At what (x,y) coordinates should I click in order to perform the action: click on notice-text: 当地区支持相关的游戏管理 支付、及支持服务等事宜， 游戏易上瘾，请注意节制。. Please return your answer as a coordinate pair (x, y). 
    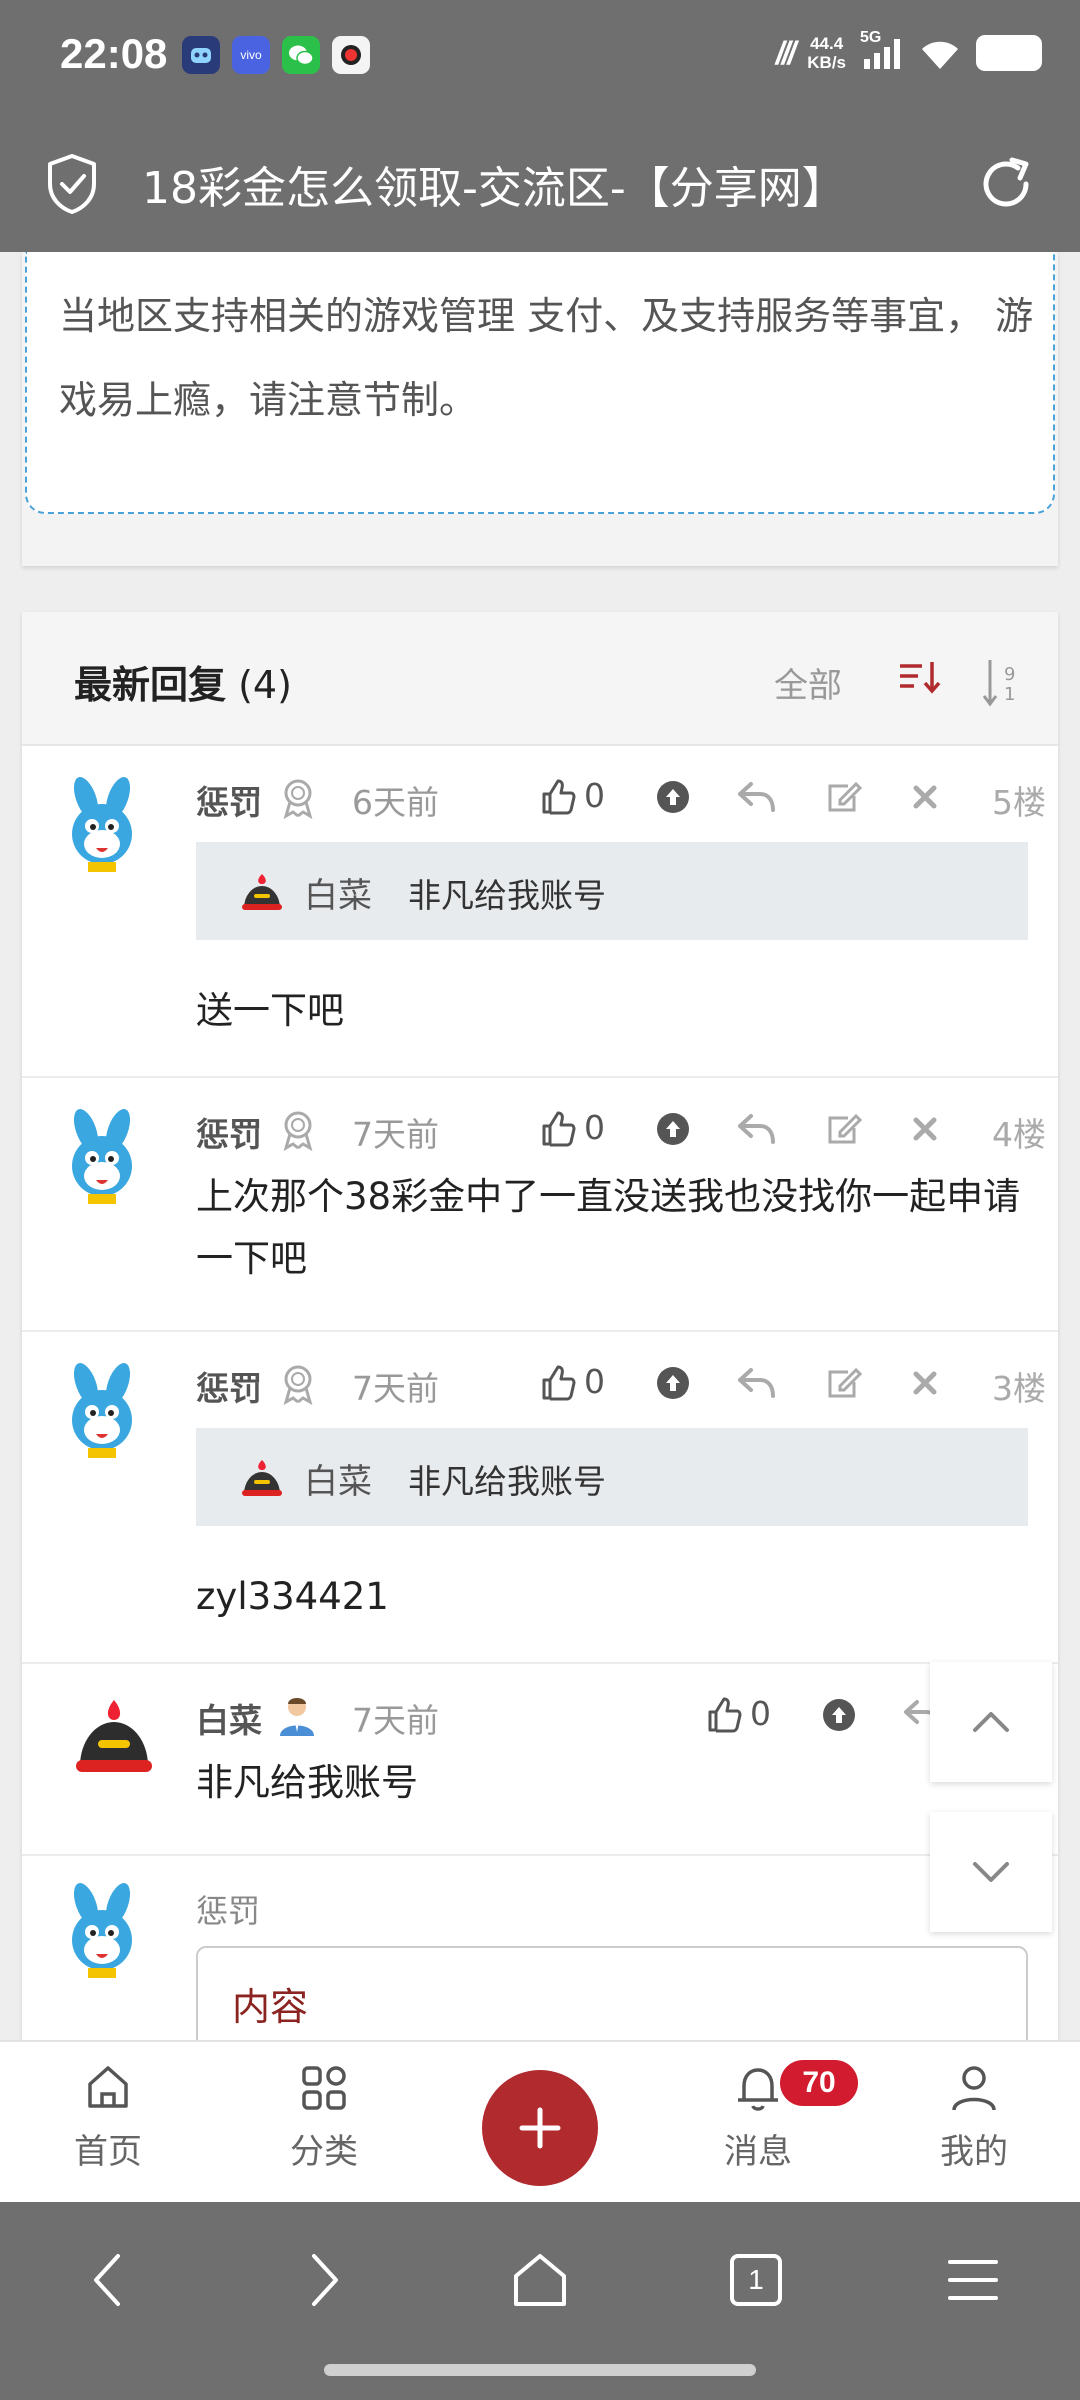
    Looking at the image, I should click on (546, 358).